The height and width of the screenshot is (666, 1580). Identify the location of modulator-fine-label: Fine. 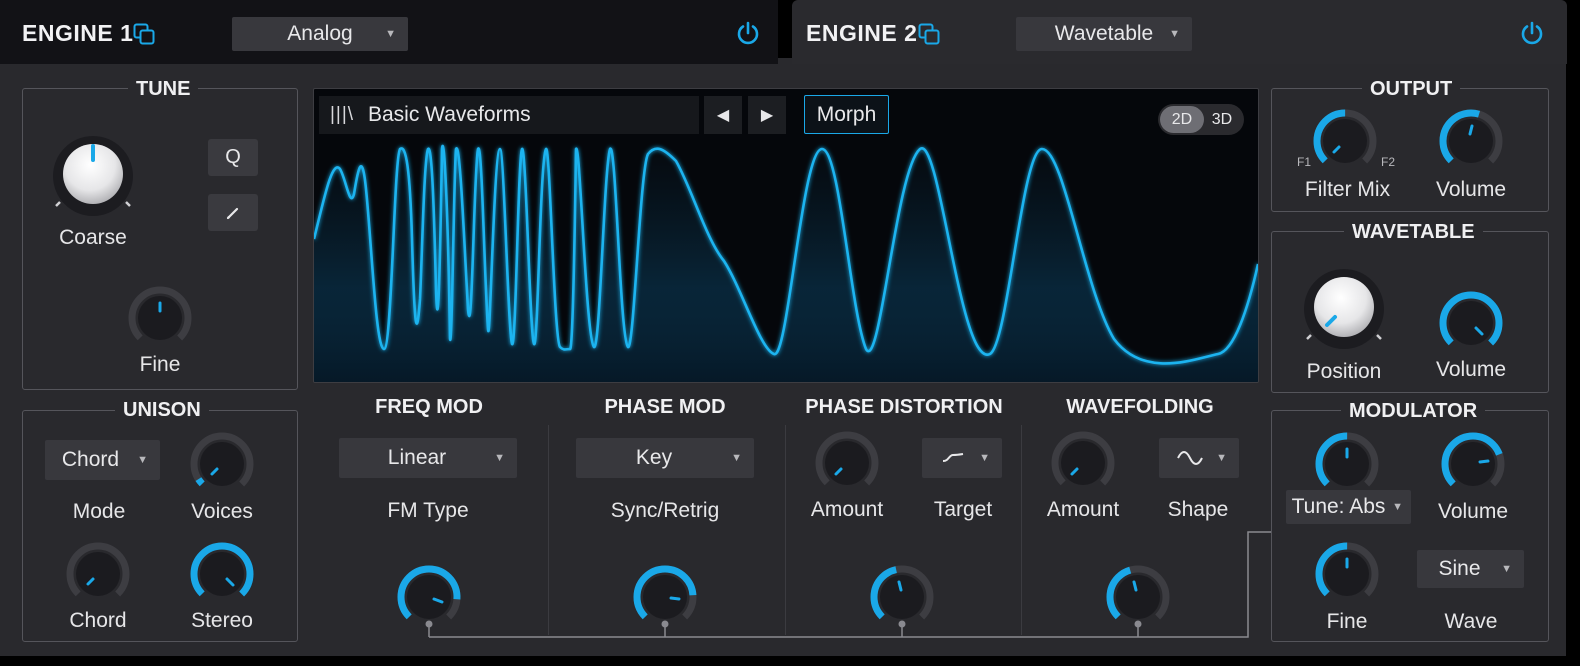
(1347, 621).